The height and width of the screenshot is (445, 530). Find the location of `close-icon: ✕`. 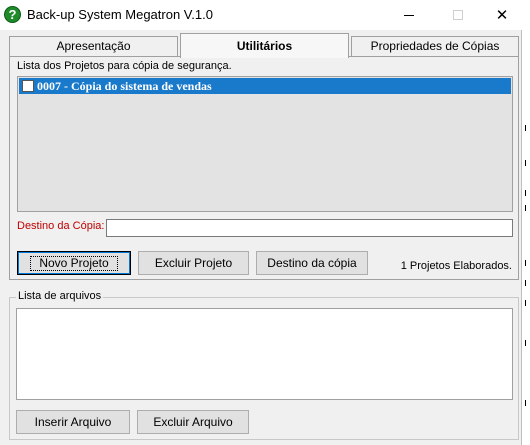

close-icon: ✕ is located at coordinates (502, 15).